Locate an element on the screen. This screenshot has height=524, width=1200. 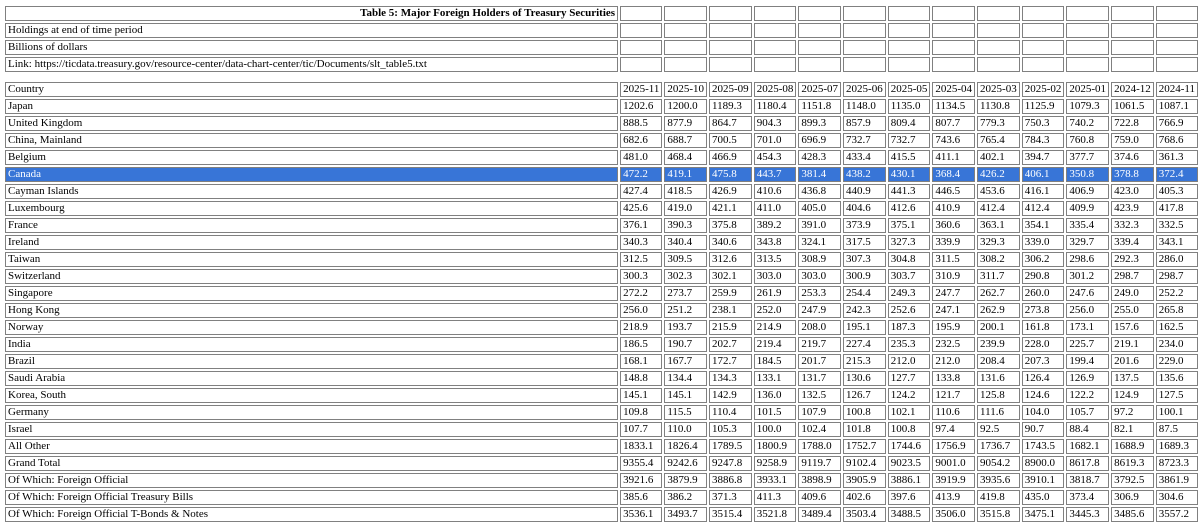
value-cell: 251.2 is located at coordinates (686, 310).